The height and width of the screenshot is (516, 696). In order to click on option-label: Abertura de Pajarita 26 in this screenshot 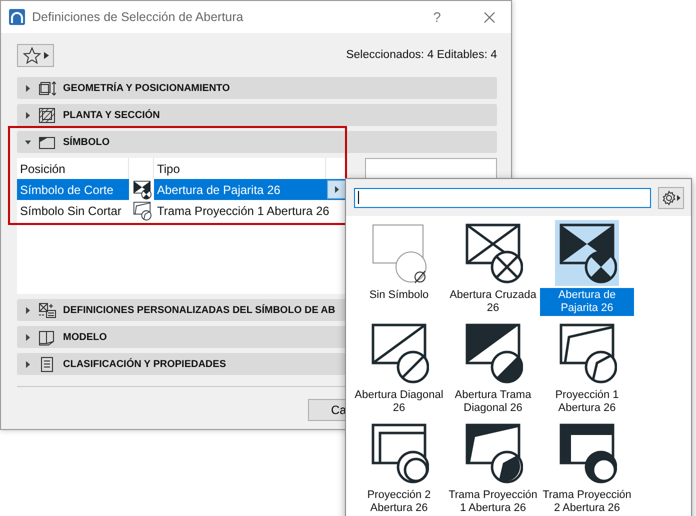, I will do `click(587, 302)`.